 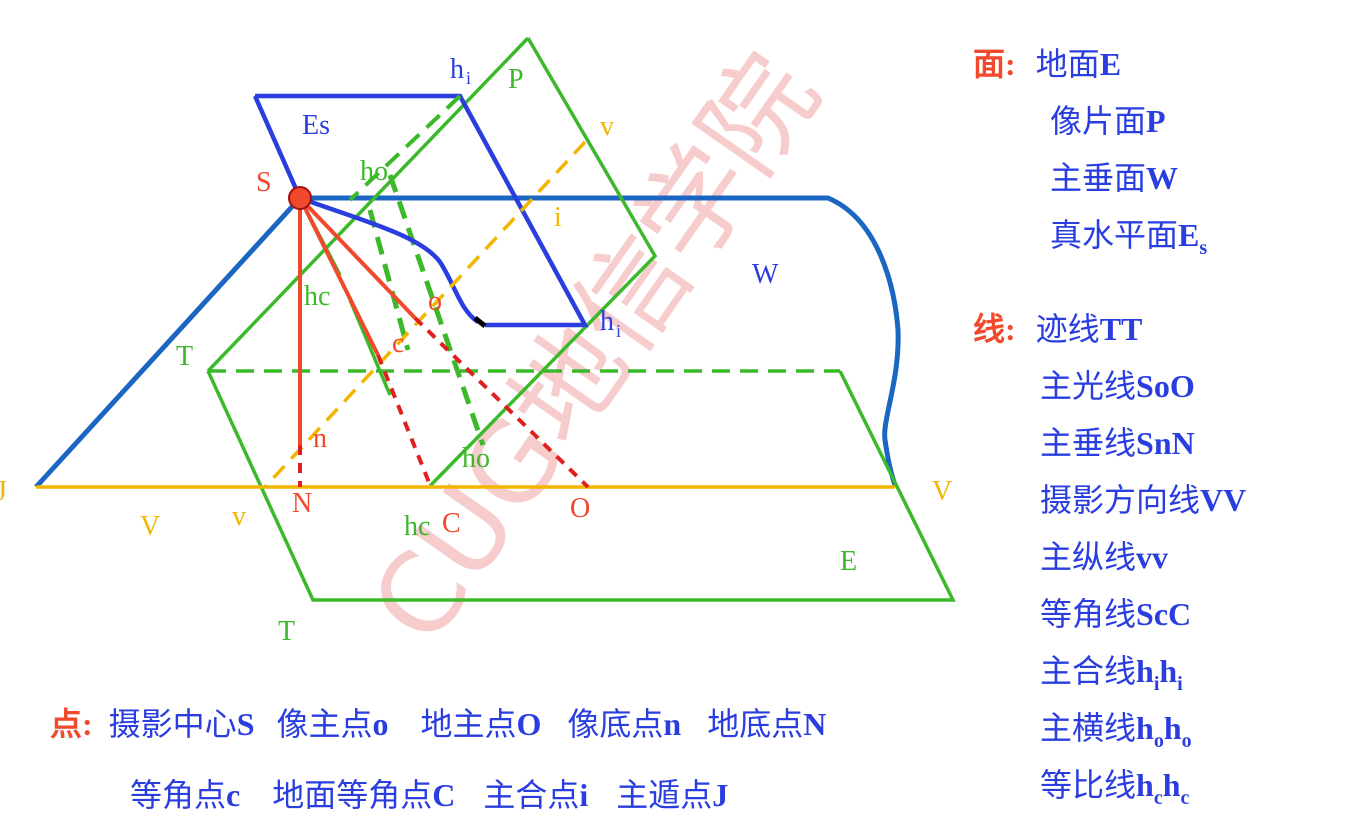 I want to click on points-row-1: 点: 摄影中心S 像主点o 地主点O 像底点n 地底点N, so click(x=438, y=724).